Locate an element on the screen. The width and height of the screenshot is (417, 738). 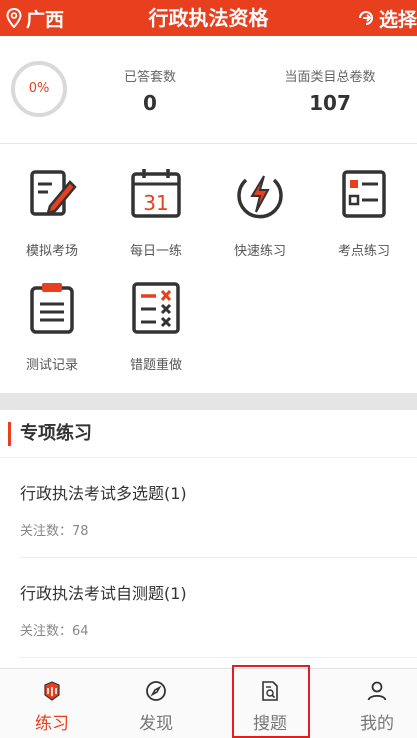
grid-label: 模拟考场 is located at coordinates (51, 251).